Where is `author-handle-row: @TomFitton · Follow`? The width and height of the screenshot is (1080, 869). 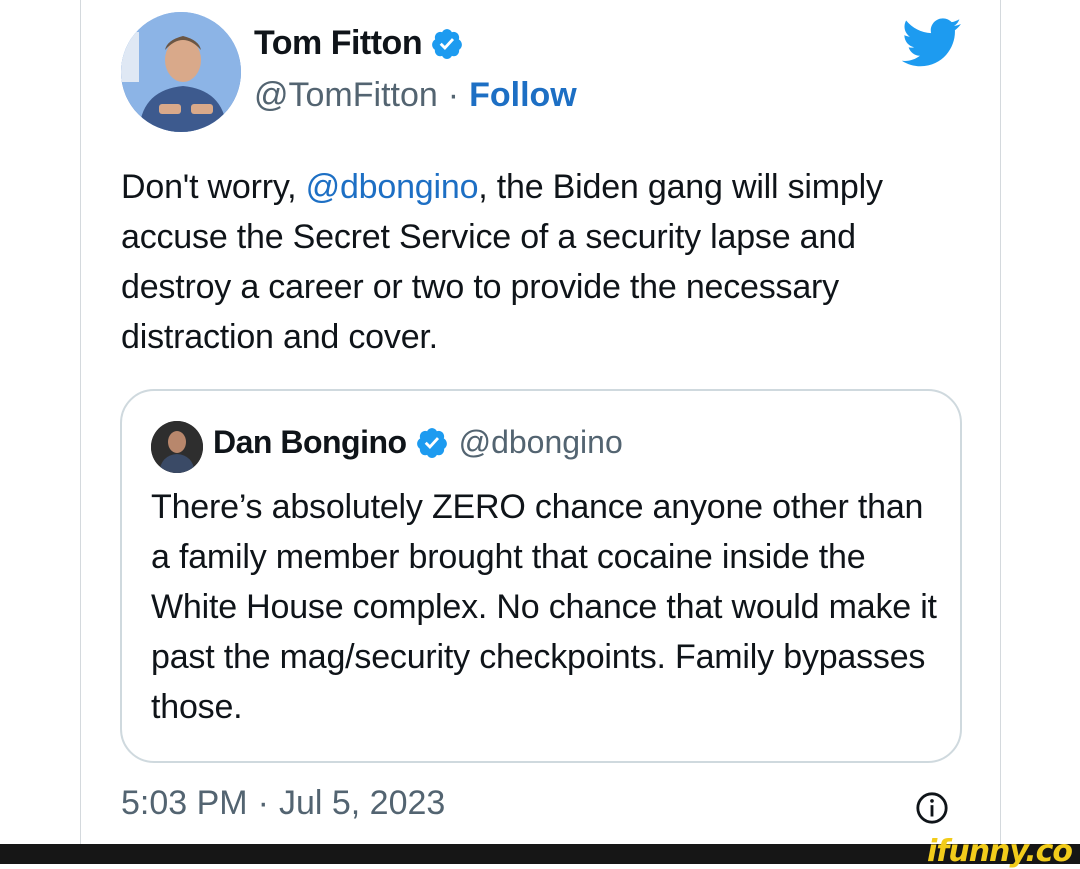 author-handle-row: @TomFitton · Follow is located at coordinates (415, 95).